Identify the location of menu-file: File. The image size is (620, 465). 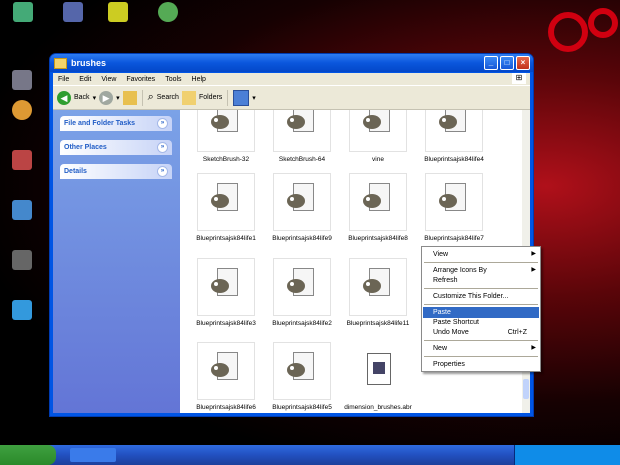
(63, 79).